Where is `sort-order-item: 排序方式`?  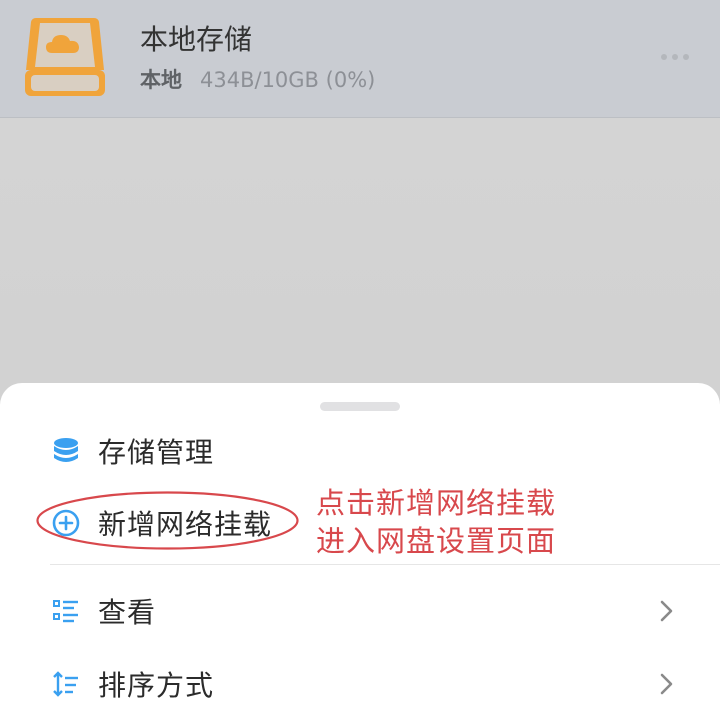 sort-order-item: 排序方式 is located at coordinates (360, 684).